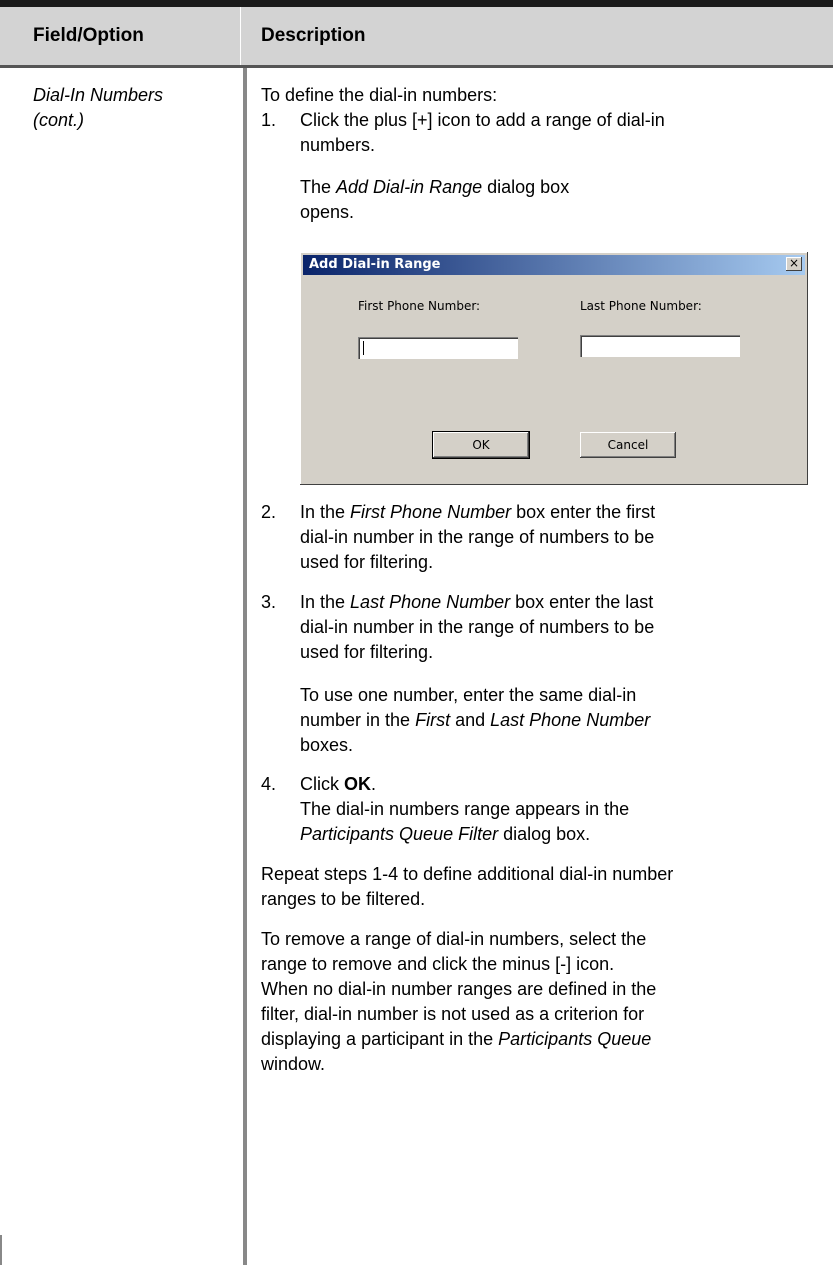  Describe the element at coordinates (98, 107) in the screenshot. I see `field-name: Dial-In Numbers (cont.)` at that location.